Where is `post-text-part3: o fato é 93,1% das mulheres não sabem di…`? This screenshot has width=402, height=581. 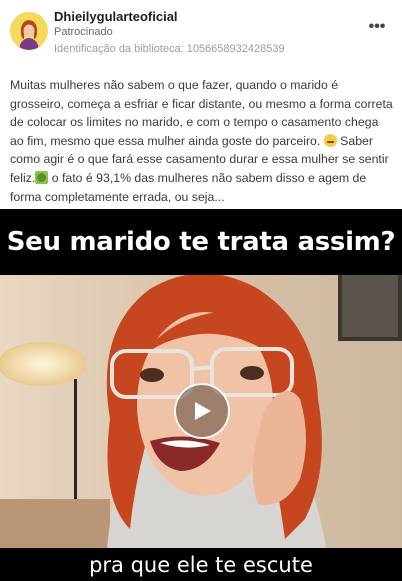 post-text-part3: o fato é 93,1% das mulheres não sabem di… is located at coordinates (188, 187).